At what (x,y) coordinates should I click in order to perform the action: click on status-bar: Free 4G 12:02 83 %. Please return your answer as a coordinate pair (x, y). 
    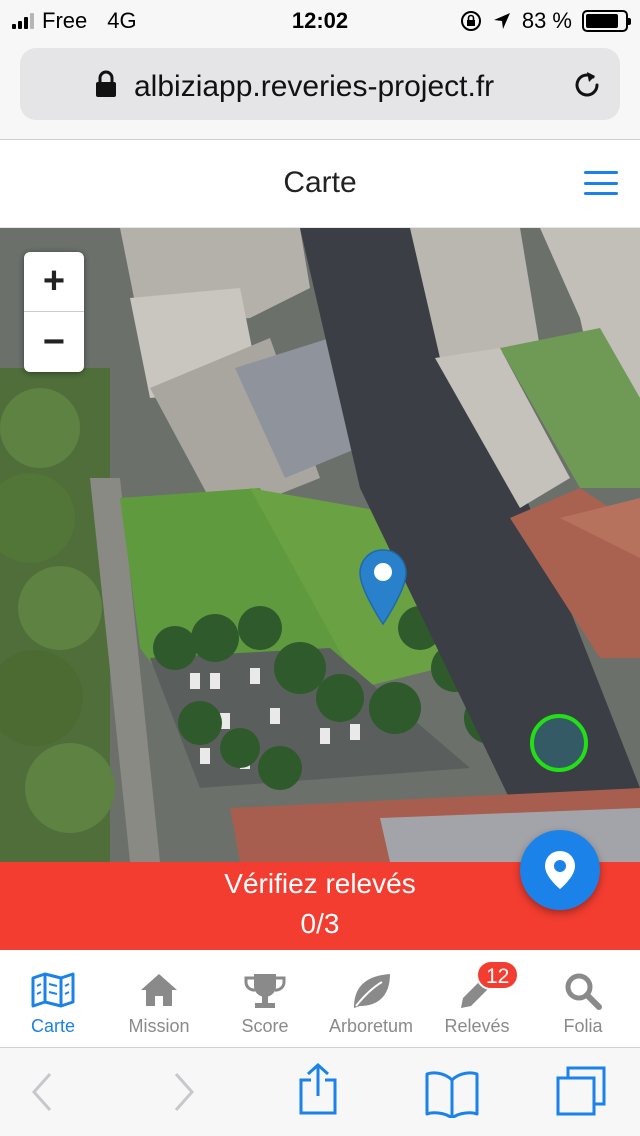
    Looking at the image, I should click on (320, 21).